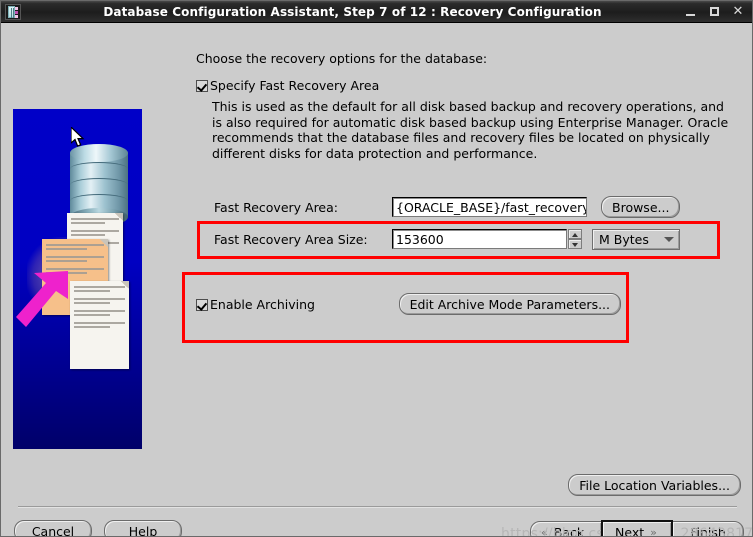 Image resolution: width=753 pixels, height=537 pixels. I want to click on size-unit-value: M Bytes, so click(624, 239).